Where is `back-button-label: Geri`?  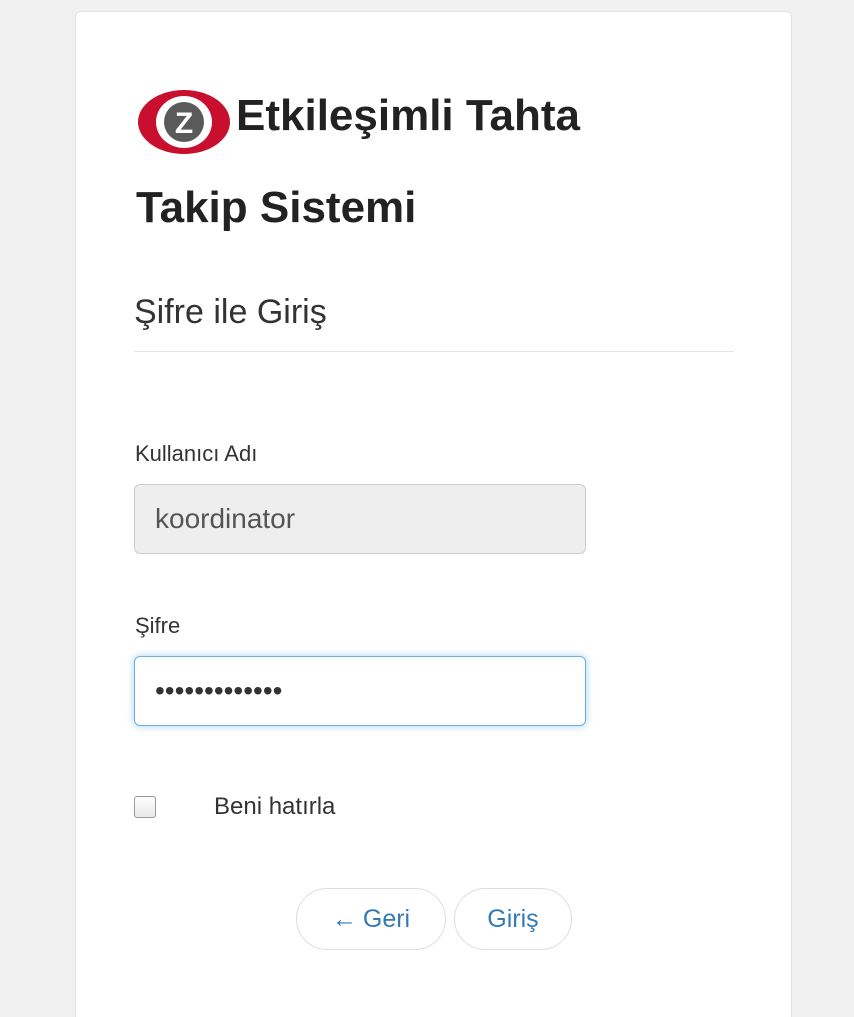
back-button-label: Geri is located at coordinates (386, 918).